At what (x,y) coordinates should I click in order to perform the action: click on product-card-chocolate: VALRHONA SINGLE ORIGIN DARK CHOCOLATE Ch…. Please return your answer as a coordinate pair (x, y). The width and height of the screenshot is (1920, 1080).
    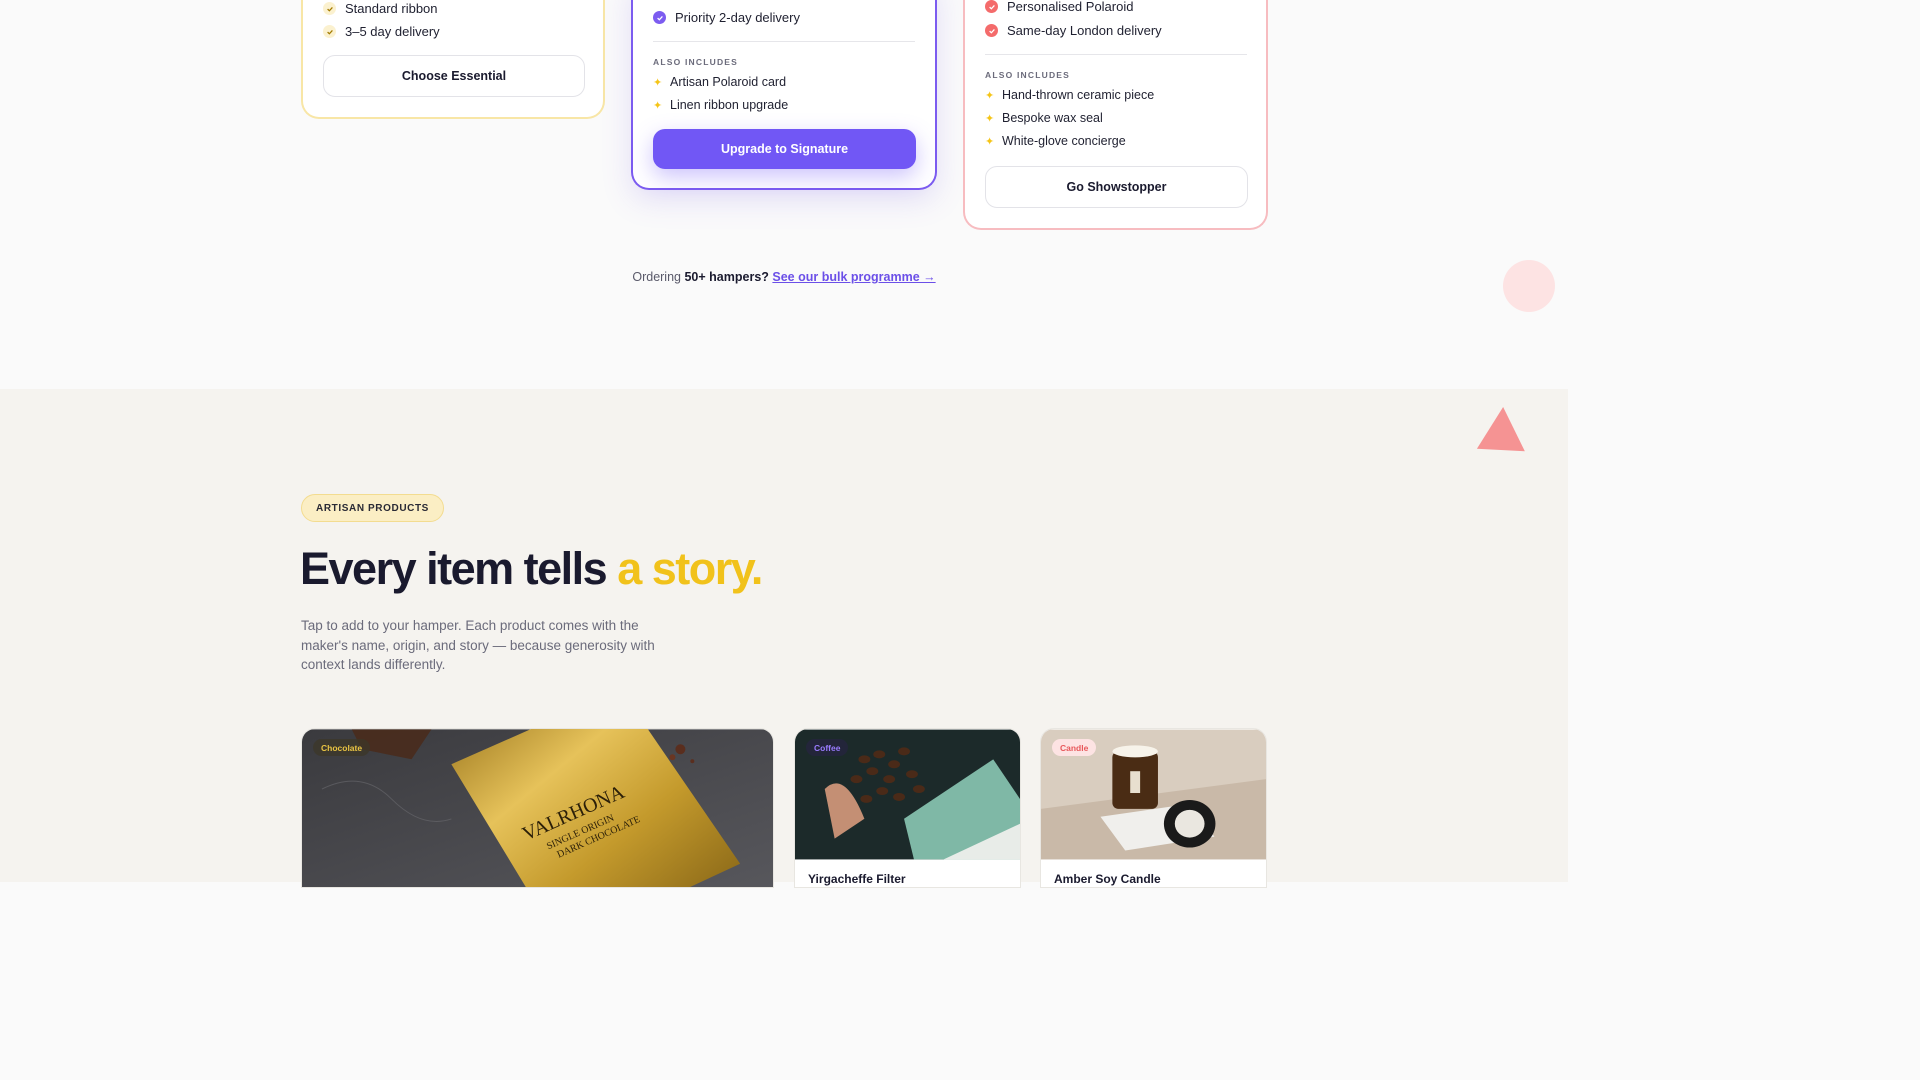
    Looking at the image, I should click on (537, 808).